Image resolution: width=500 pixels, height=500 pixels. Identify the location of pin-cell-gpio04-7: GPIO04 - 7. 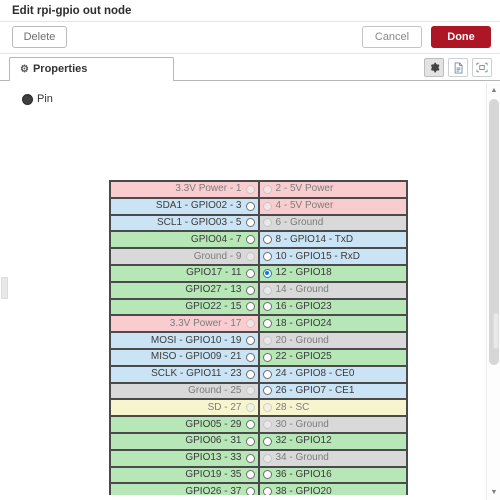
(184, 240).